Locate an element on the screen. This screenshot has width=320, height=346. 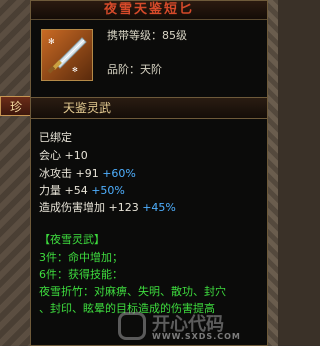
stat-strength: 力量 +54 +50% is located at coordinates (82, 190).